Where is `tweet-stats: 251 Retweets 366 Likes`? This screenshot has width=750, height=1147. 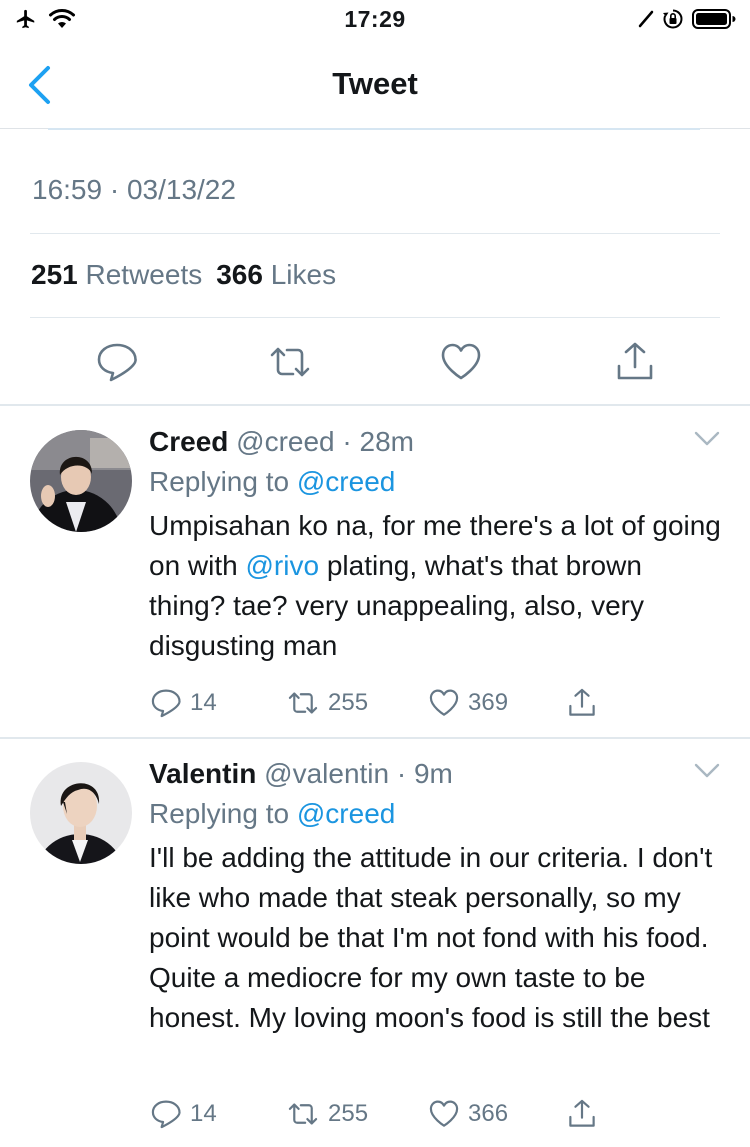 tweet-stats: 251 Retweets 366 Likes is located at coordinates (183, 275).